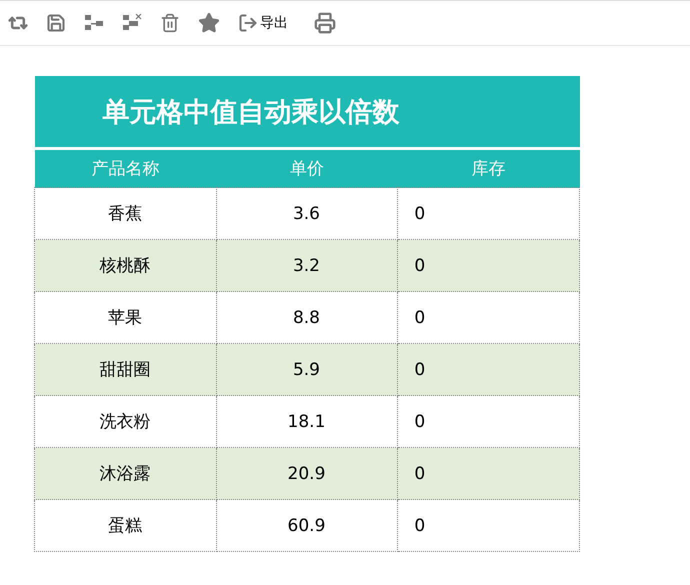 The height and width of the screenshot is (585, 690). What do you see at coordinates (307, 422) in the screenshot?
I see `table-cell: 18.1` at bounding box center [307, 422].